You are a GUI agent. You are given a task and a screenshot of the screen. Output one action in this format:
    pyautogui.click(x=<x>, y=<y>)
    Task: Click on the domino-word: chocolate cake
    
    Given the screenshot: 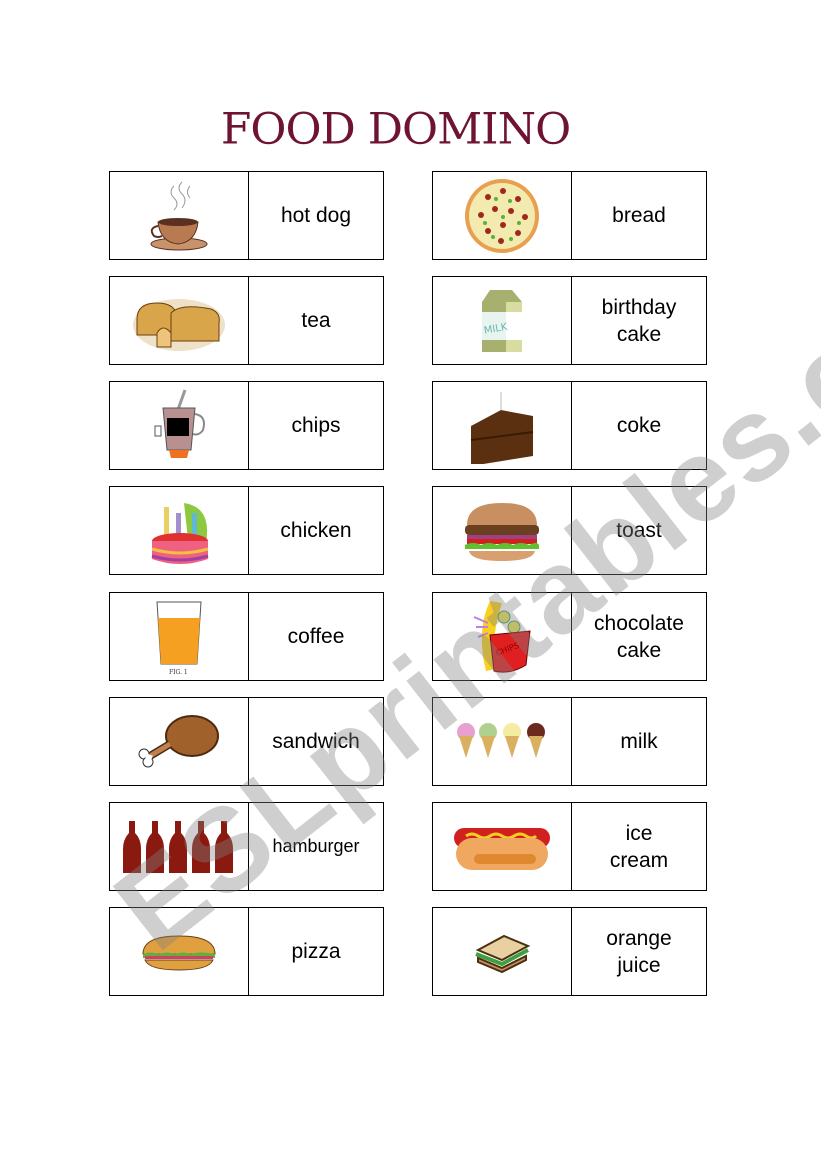 What is the action you would take?
    pyautogui.click(x=639, y=636)
    